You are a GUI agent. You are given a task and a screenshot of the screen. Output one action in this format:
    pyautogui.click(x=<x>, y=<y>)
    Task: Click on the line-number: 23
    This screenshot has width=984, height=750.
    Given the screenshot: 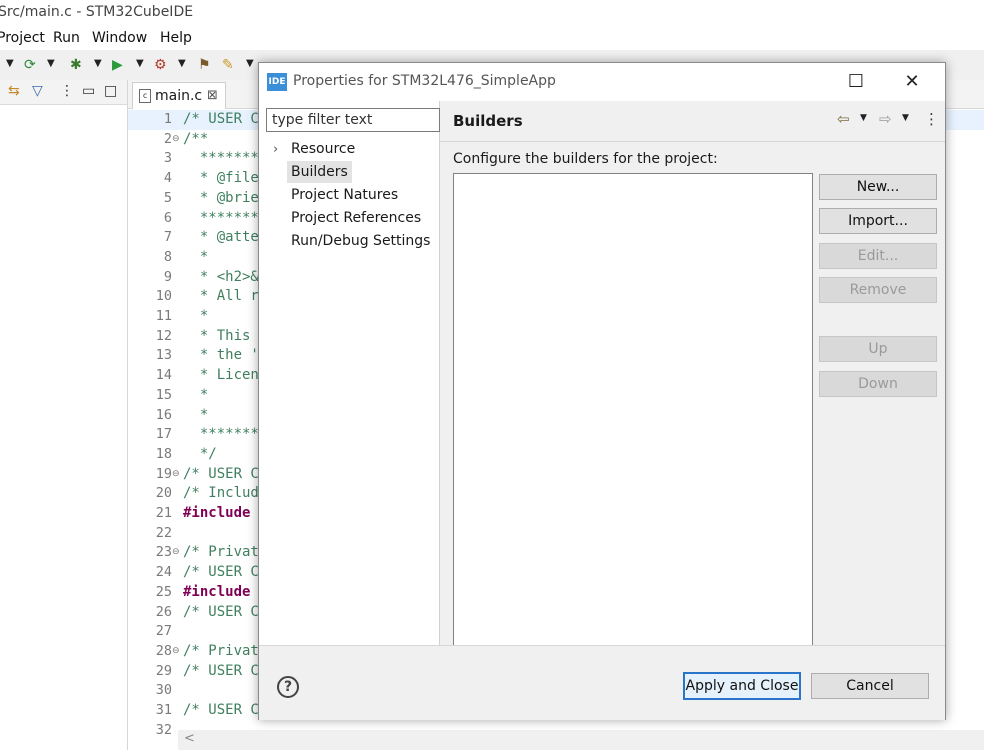 What is the action you would take?
    pyautogui.click(x=163, y=552)
    